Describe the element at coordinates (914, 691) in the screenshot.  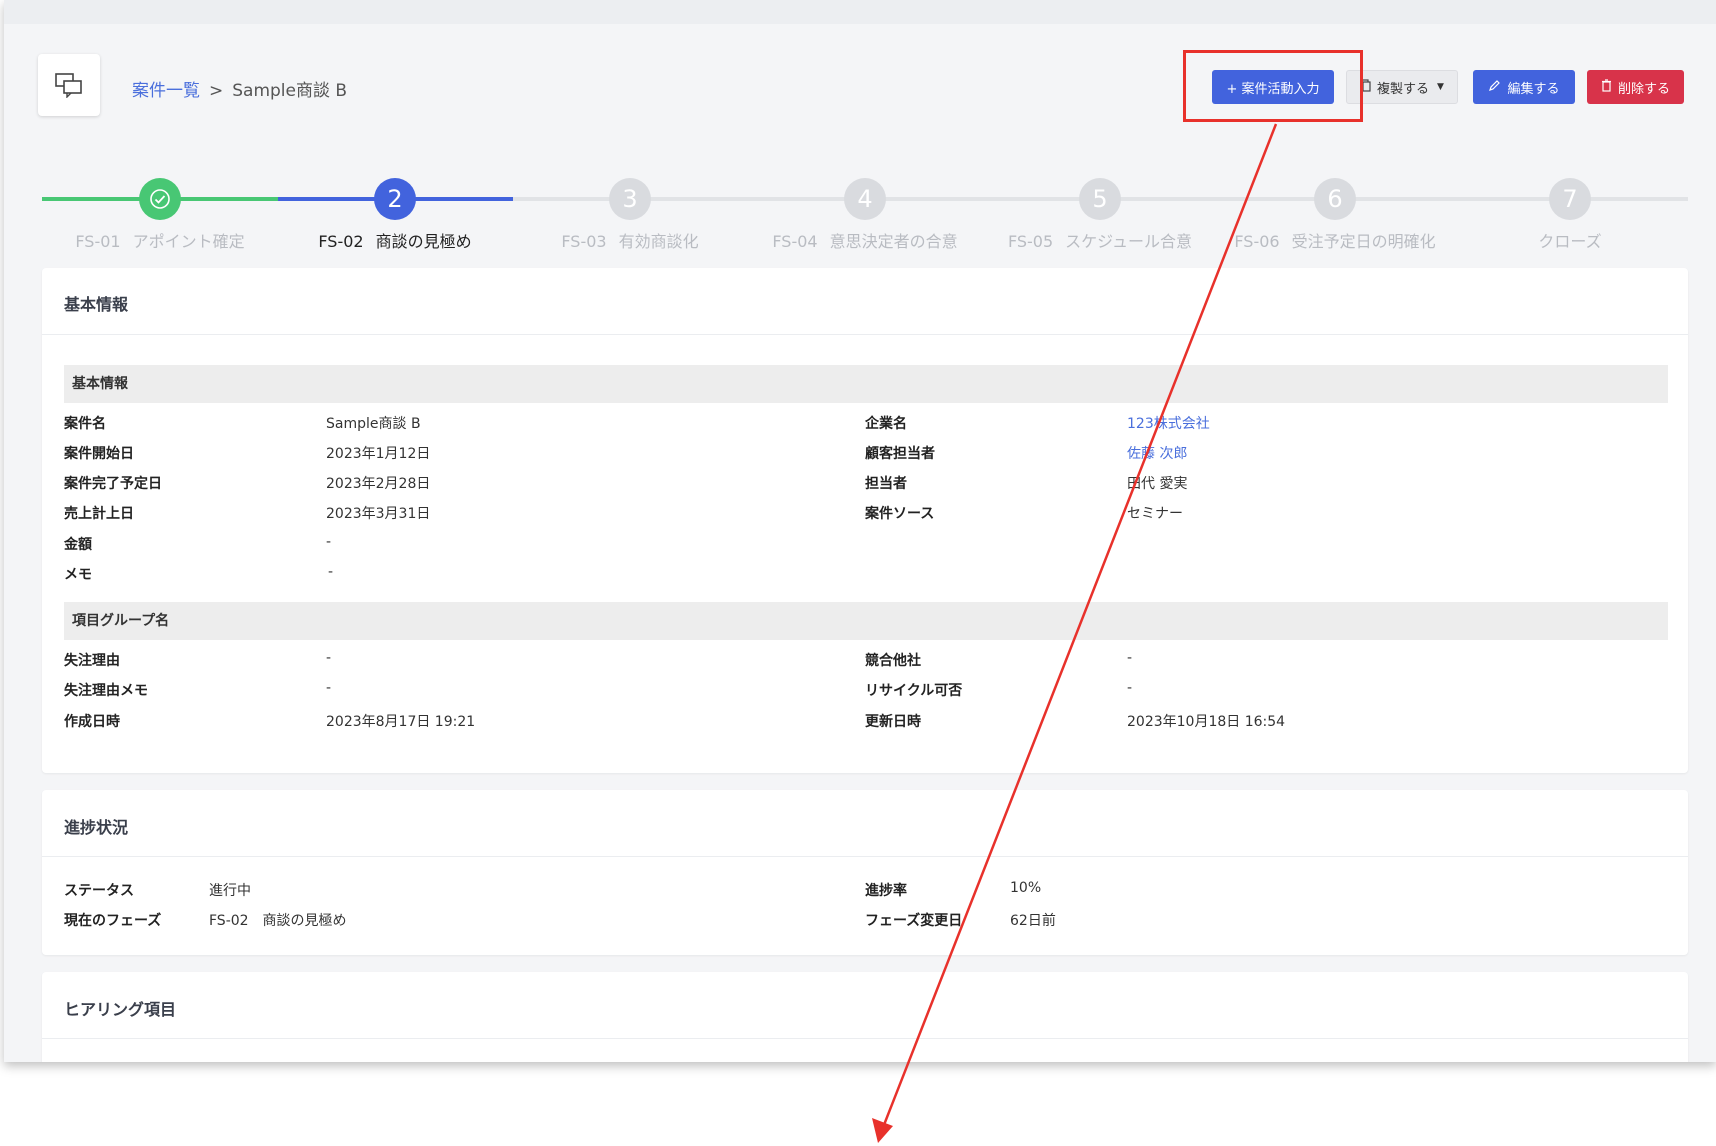
I see `field-label: リサイクル可否` at that location.